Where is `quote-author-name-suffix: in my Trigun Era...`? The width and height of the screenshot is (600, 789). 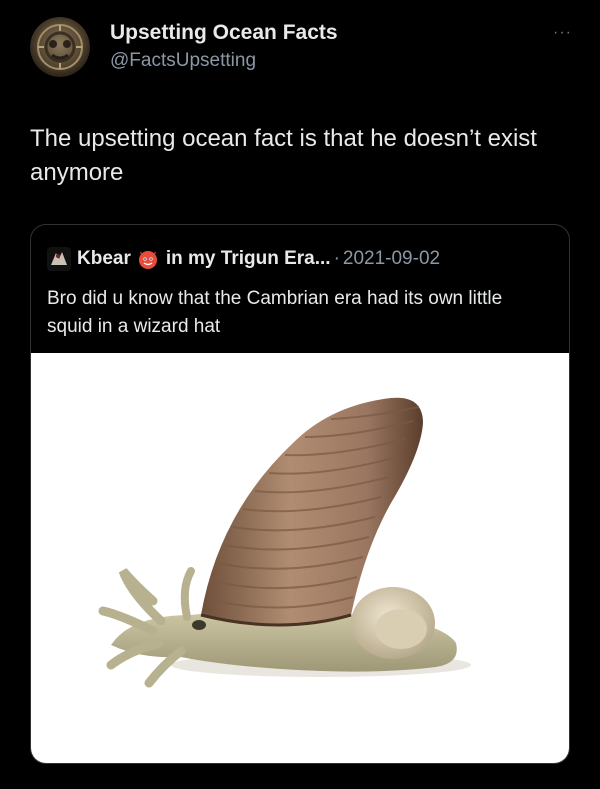 quote-author-name-suffix: in my Trigun Era... is located at coordinates (248, 259).